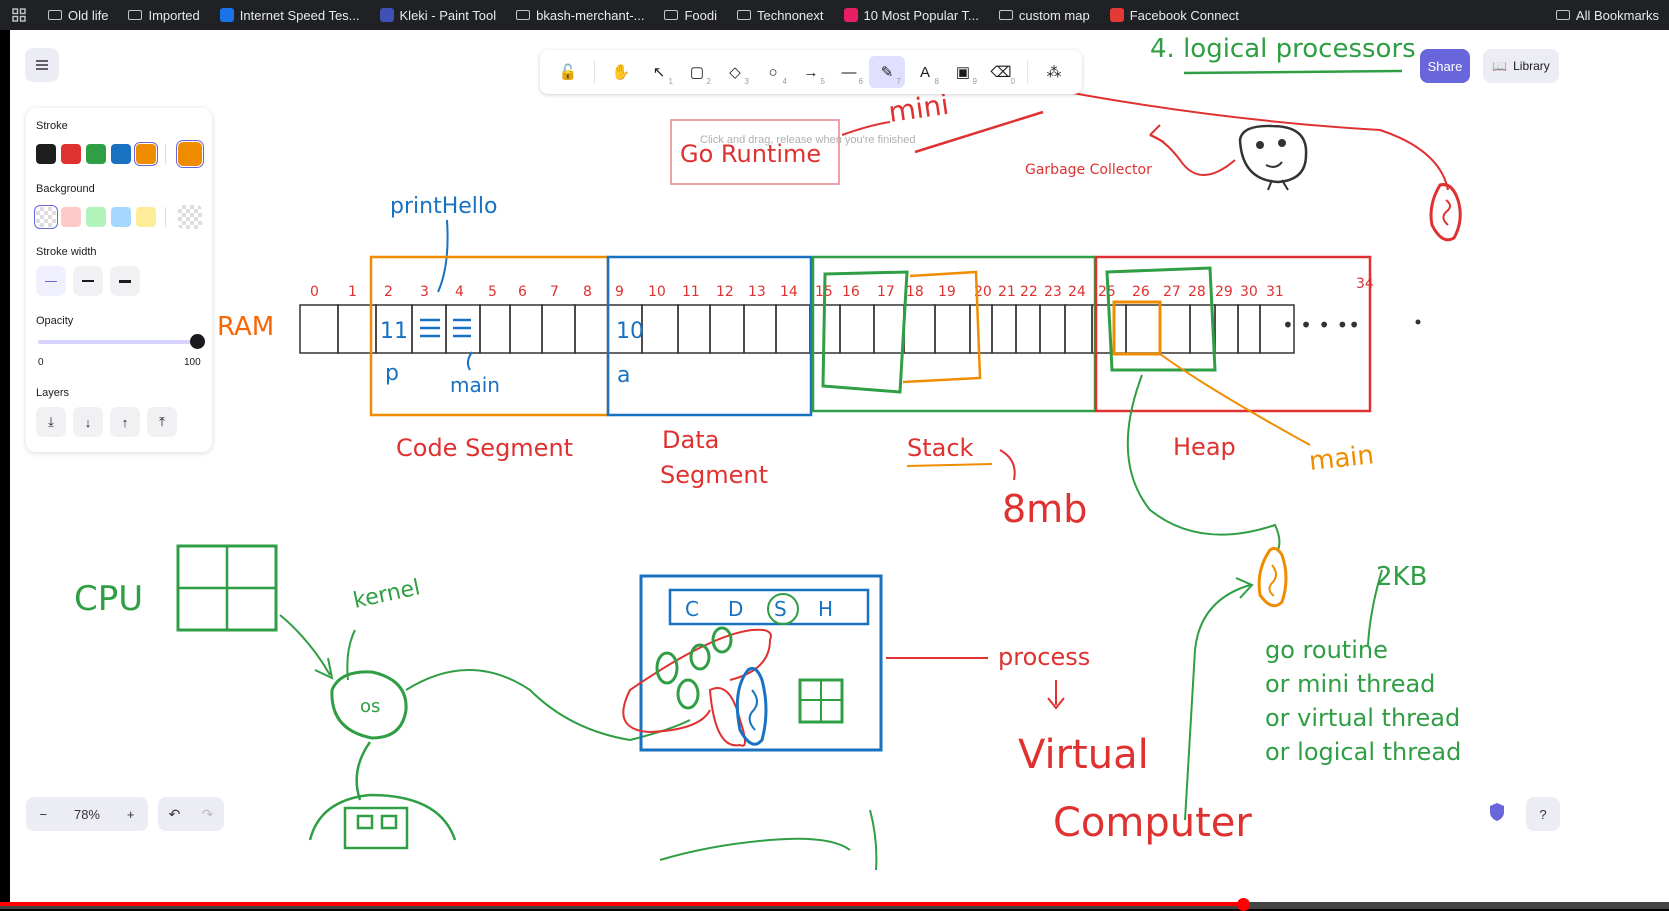 The width and height of the screenshot is (1669, 911). Describe the element at coordinates (735, 609) in the screenshot. I see `process-d: D` at that location.